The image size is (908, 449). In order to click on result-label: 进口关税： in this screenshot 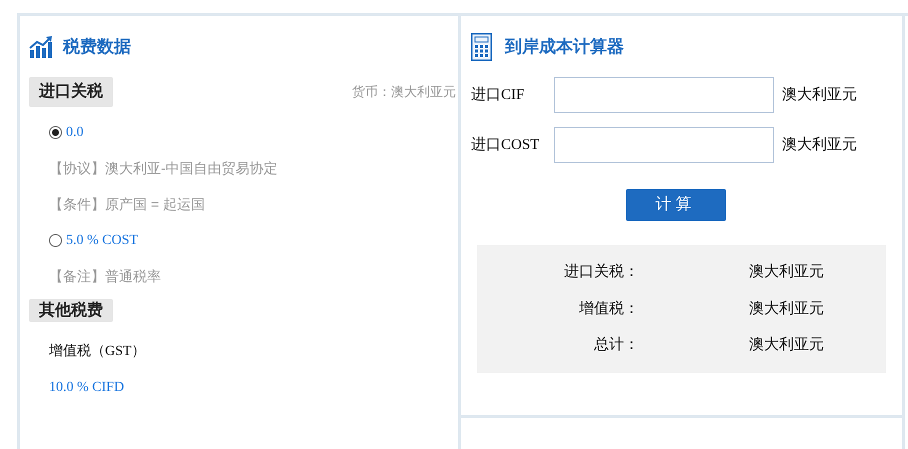, I will do `click(601, 272)`.